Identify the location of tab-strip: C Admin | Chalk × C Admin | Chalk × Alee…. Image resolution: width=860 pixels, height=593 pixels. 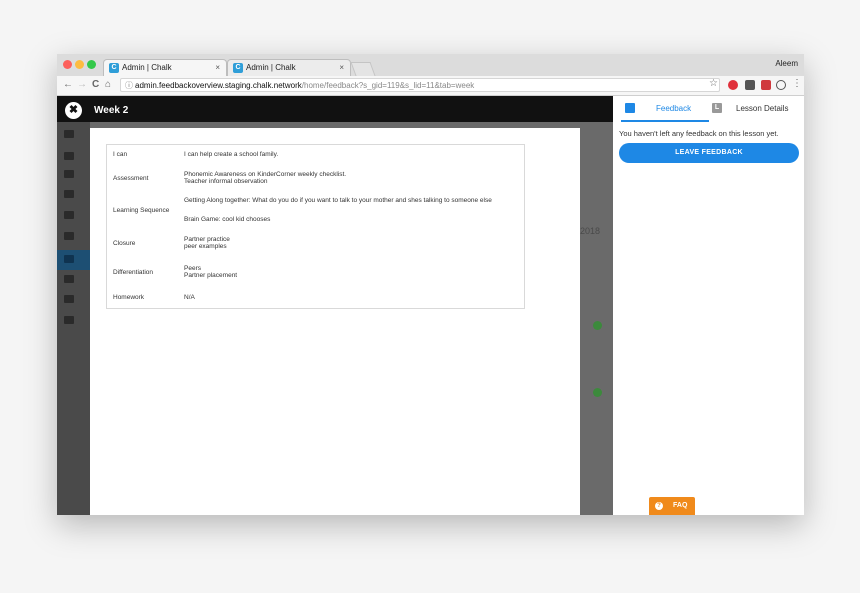
(430, 65).